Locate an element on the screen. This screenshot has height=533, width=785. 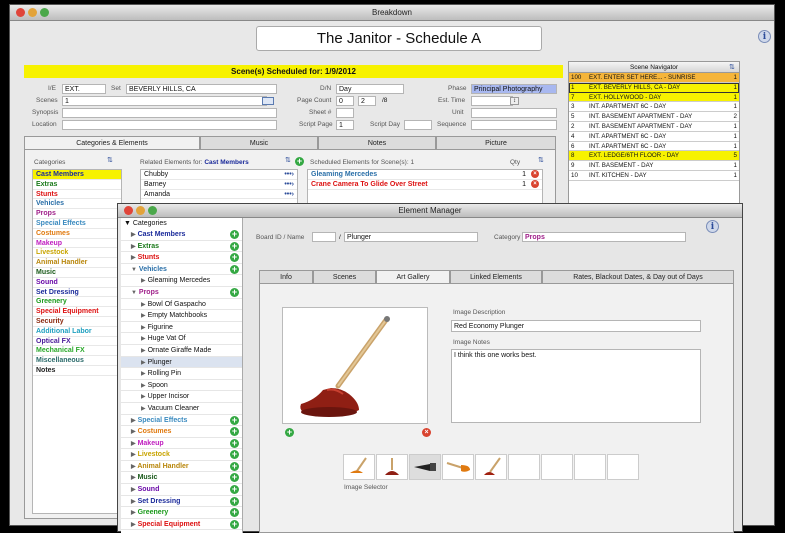
unit-field is located at coordinates (514, 113).